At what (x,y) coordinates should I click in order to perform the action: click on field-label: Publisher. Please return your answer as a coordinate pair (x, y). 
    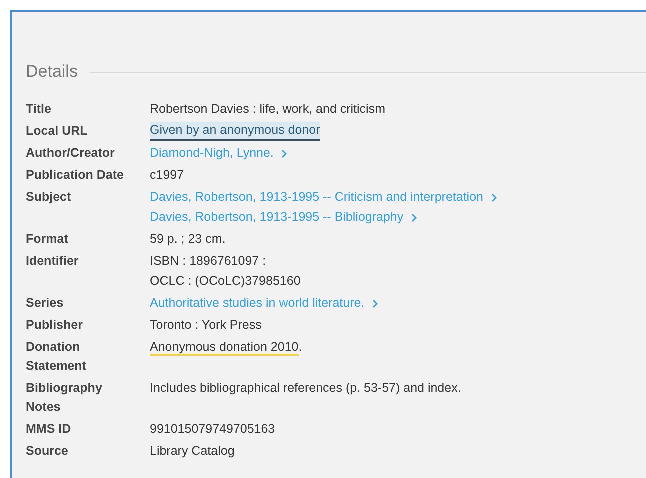
    Looking at the image, I should click on (55, 325).